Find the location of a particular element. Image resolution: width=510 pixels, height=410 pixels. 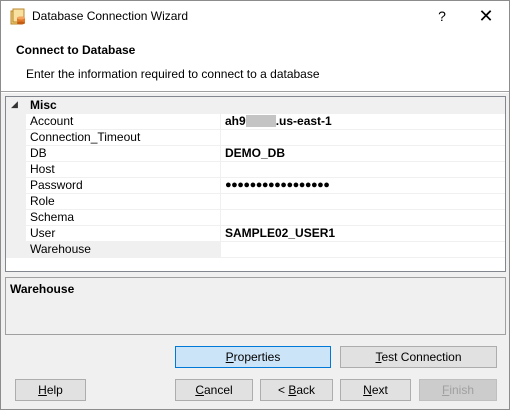

property-name: User is located at coordinates (123, 234).